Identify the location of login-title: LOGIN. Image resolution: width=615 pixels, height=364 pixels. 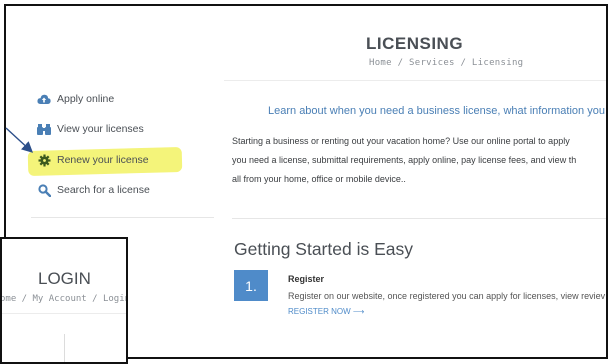
(64, 278).